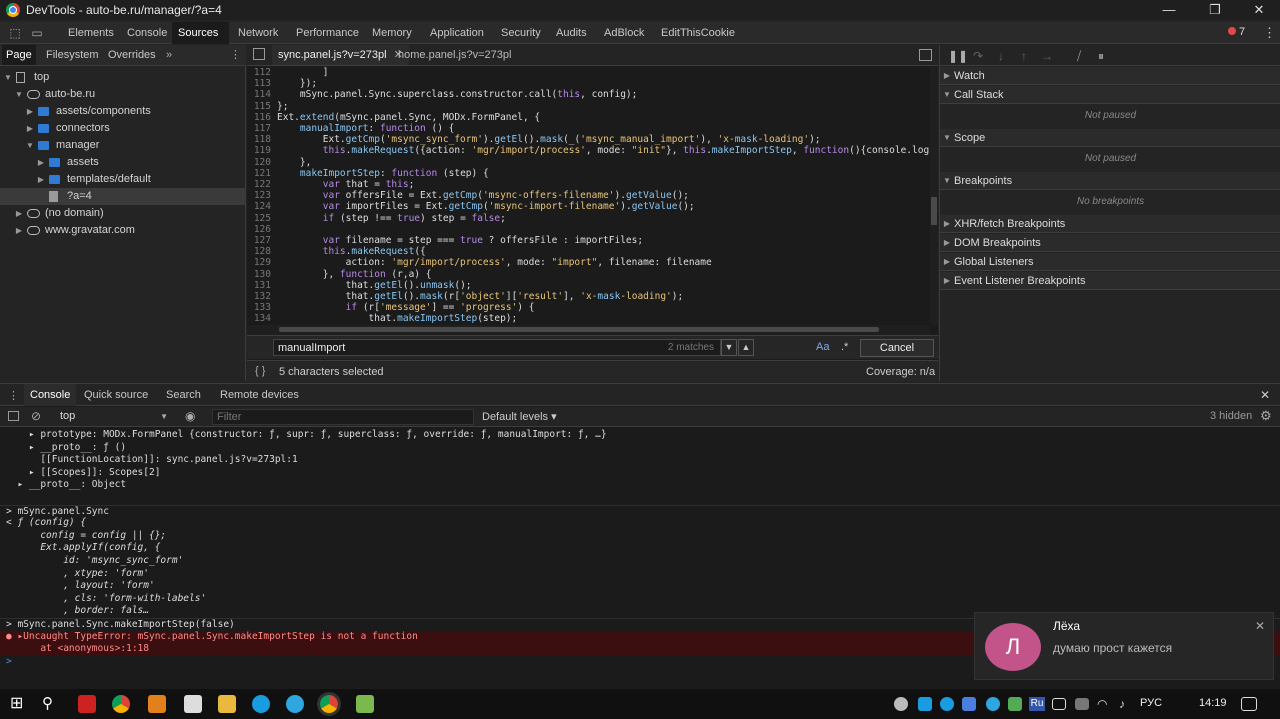  I want to click on section-xhr-fetch-breakpoints: ▶ XHR/fetch Breakpoints, so click(1110, 224).